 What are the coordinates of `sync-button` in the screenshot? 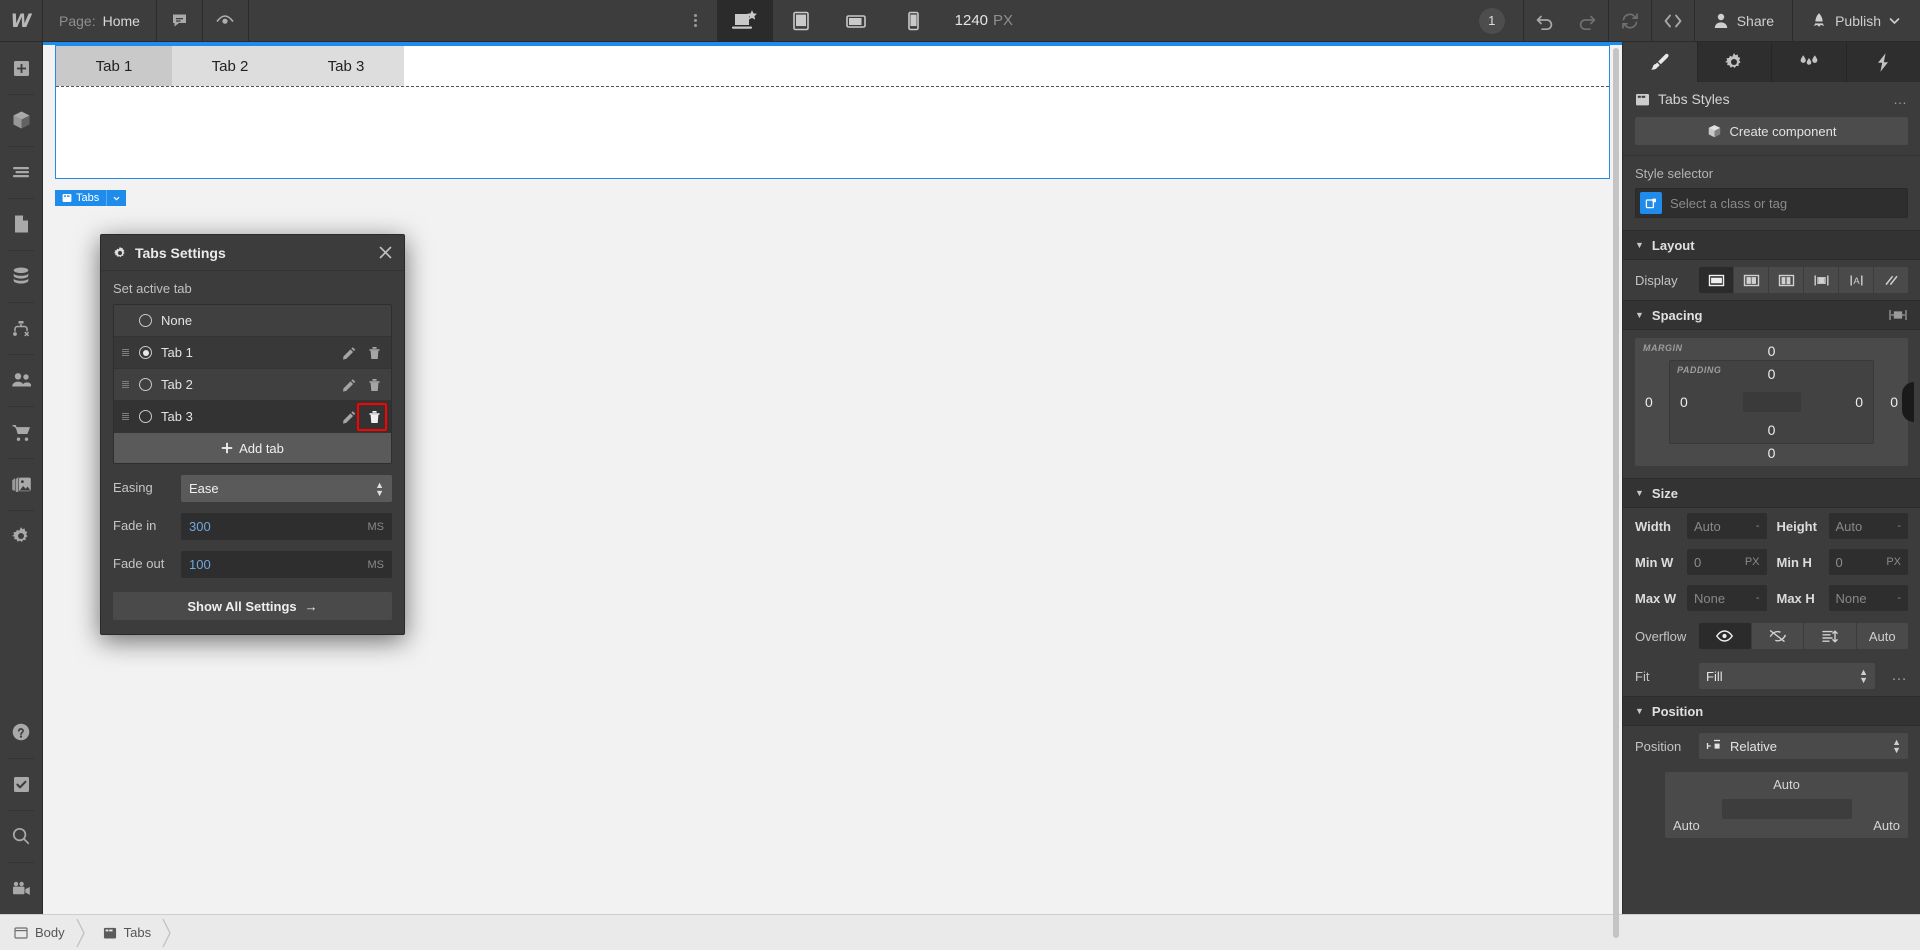 It's located at (1630, 21).